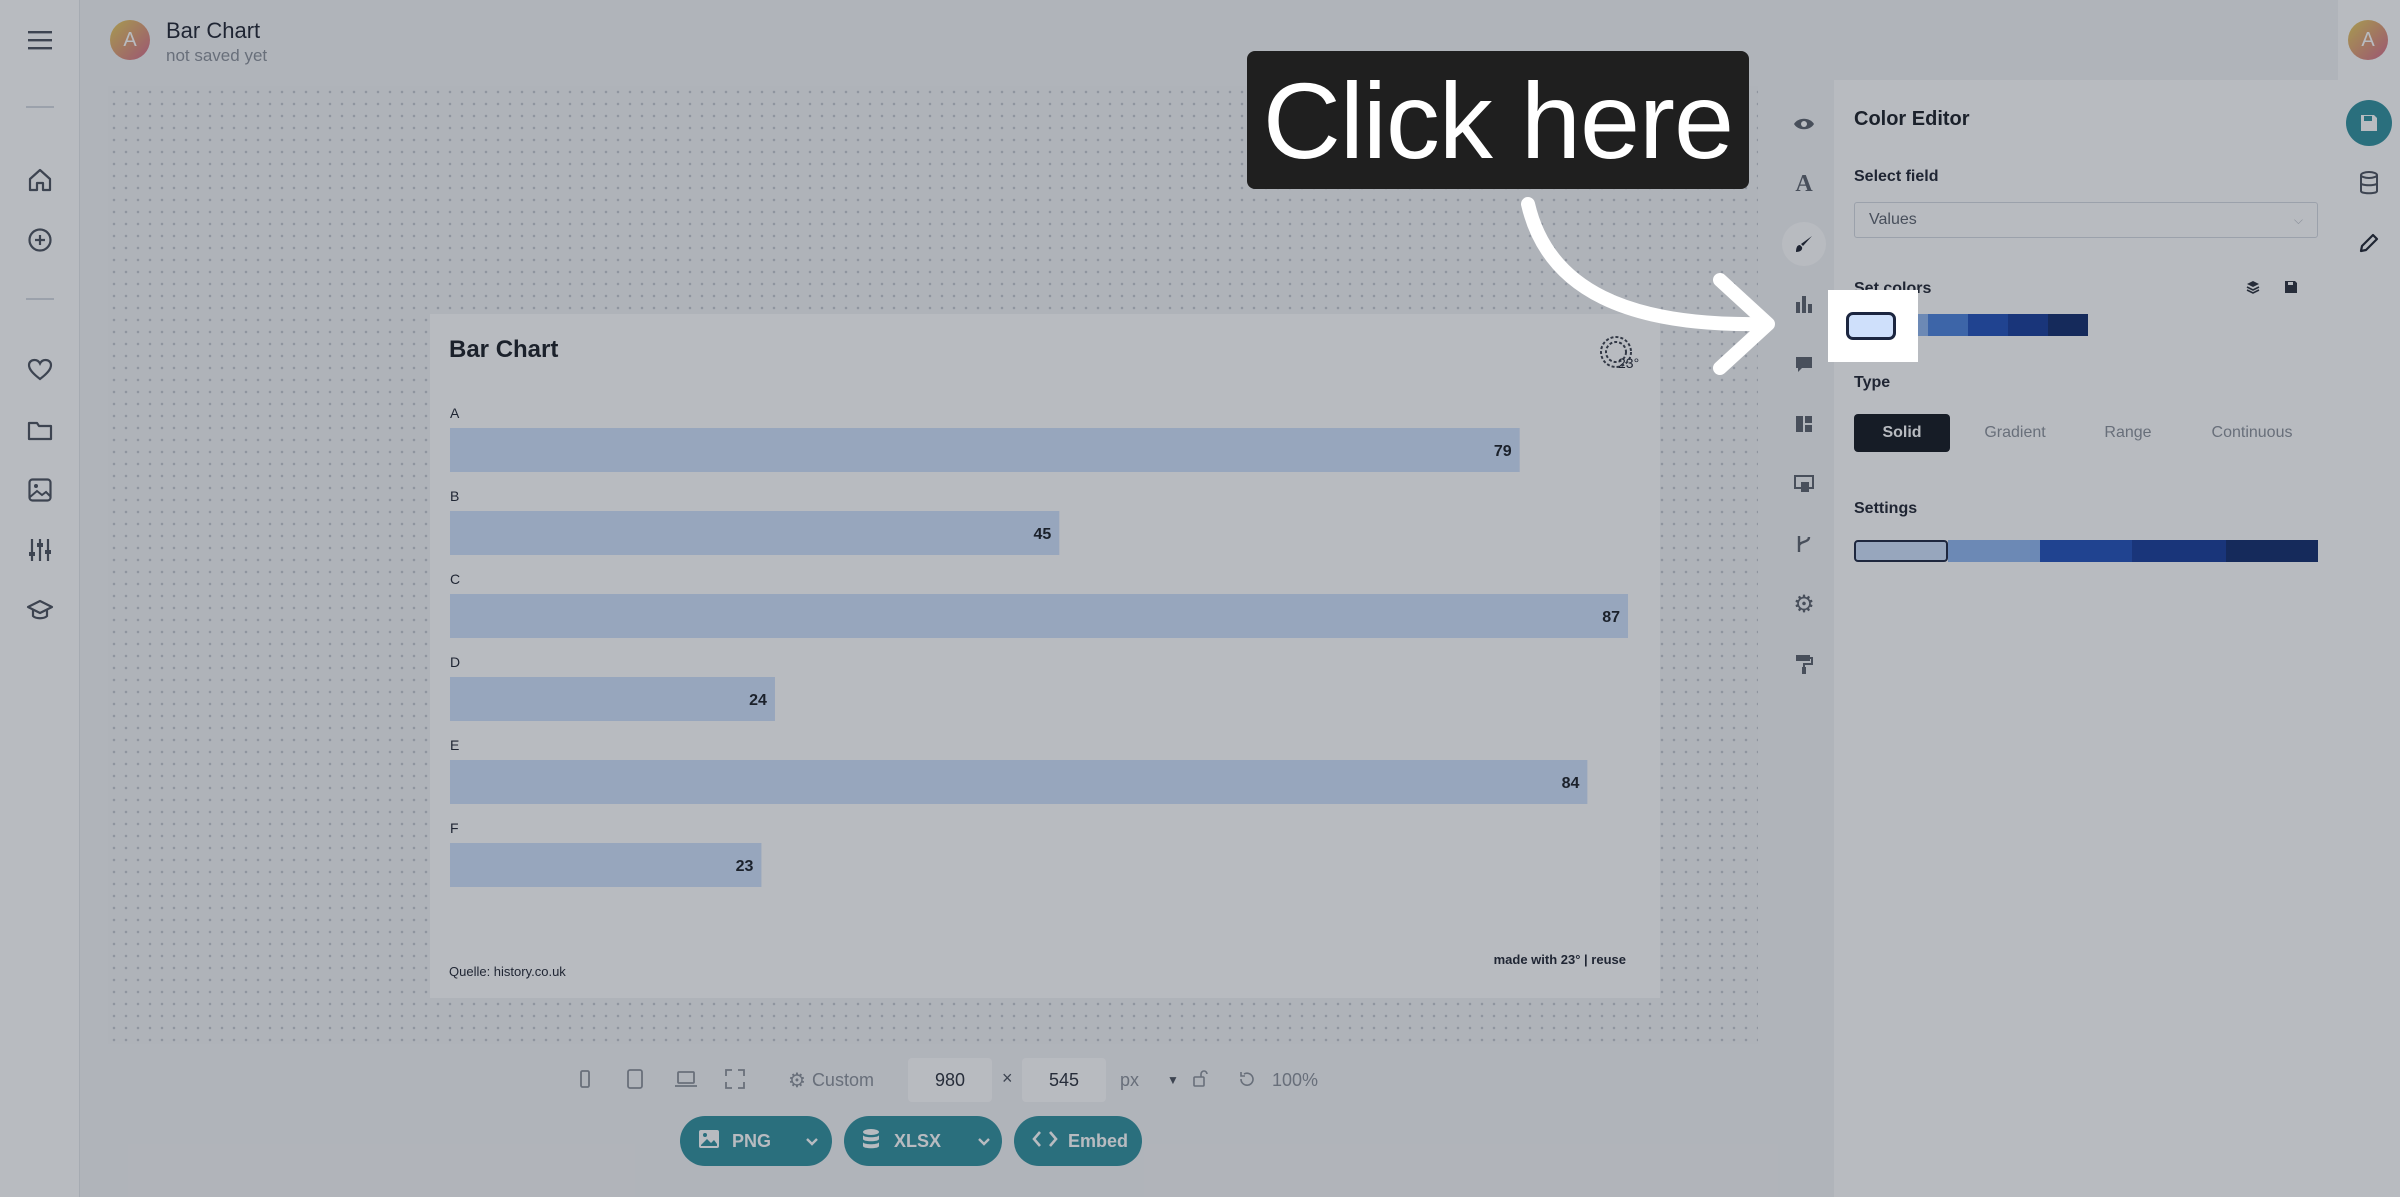 The height and width of the screenshot is (1197, 2400). Describe the element at coordinates (686, 1081) in the screenshot. I see `device-laptop-icon` at that location.